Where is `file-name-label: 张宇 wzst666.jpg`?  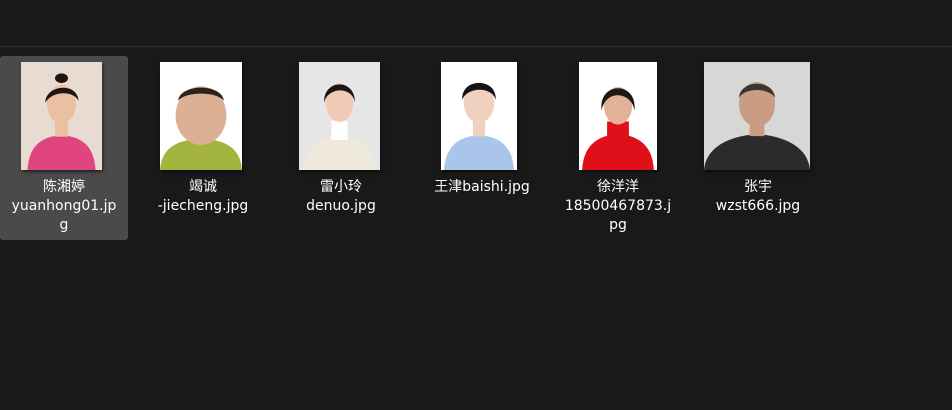
file-name-label: 张宇 wzst666.jpg is located at coordinates (758, 196).